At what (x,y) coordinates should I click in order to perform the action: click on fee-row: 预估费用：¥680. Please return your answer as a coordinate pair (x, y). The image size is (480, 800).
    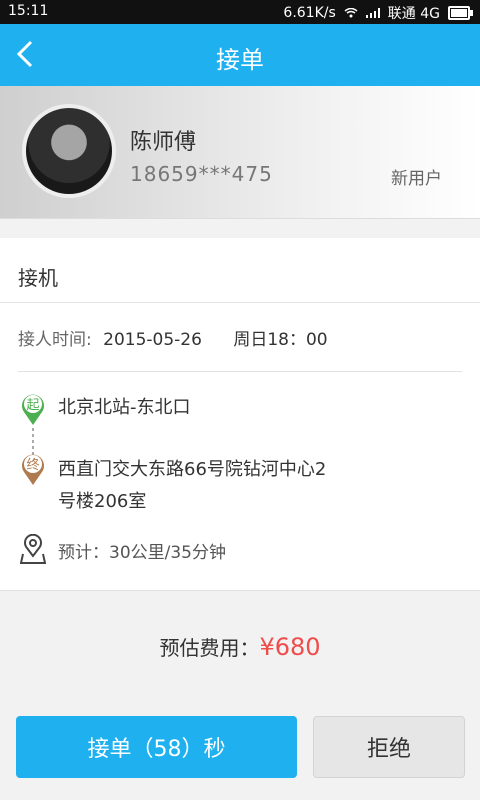
    Looking at the image, I should click on (240, 646).